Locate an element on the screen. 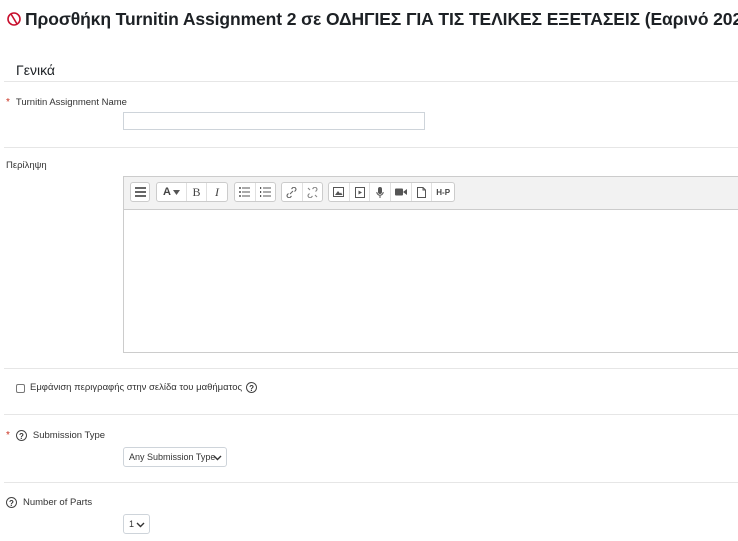 This screenshot has width=738, height=541. font-style-button: A is located at coordinates (172, 192).